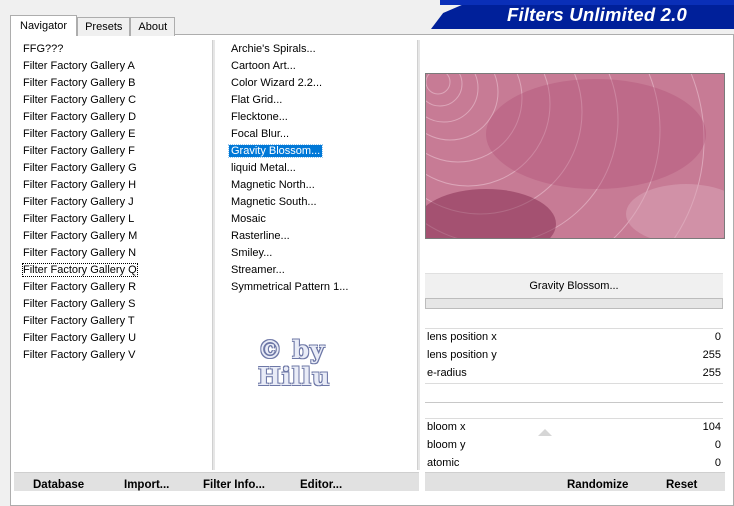 The height and width of the screenshot is (506, 734). I want to click on param-label: bloom x, so click(446, 427).